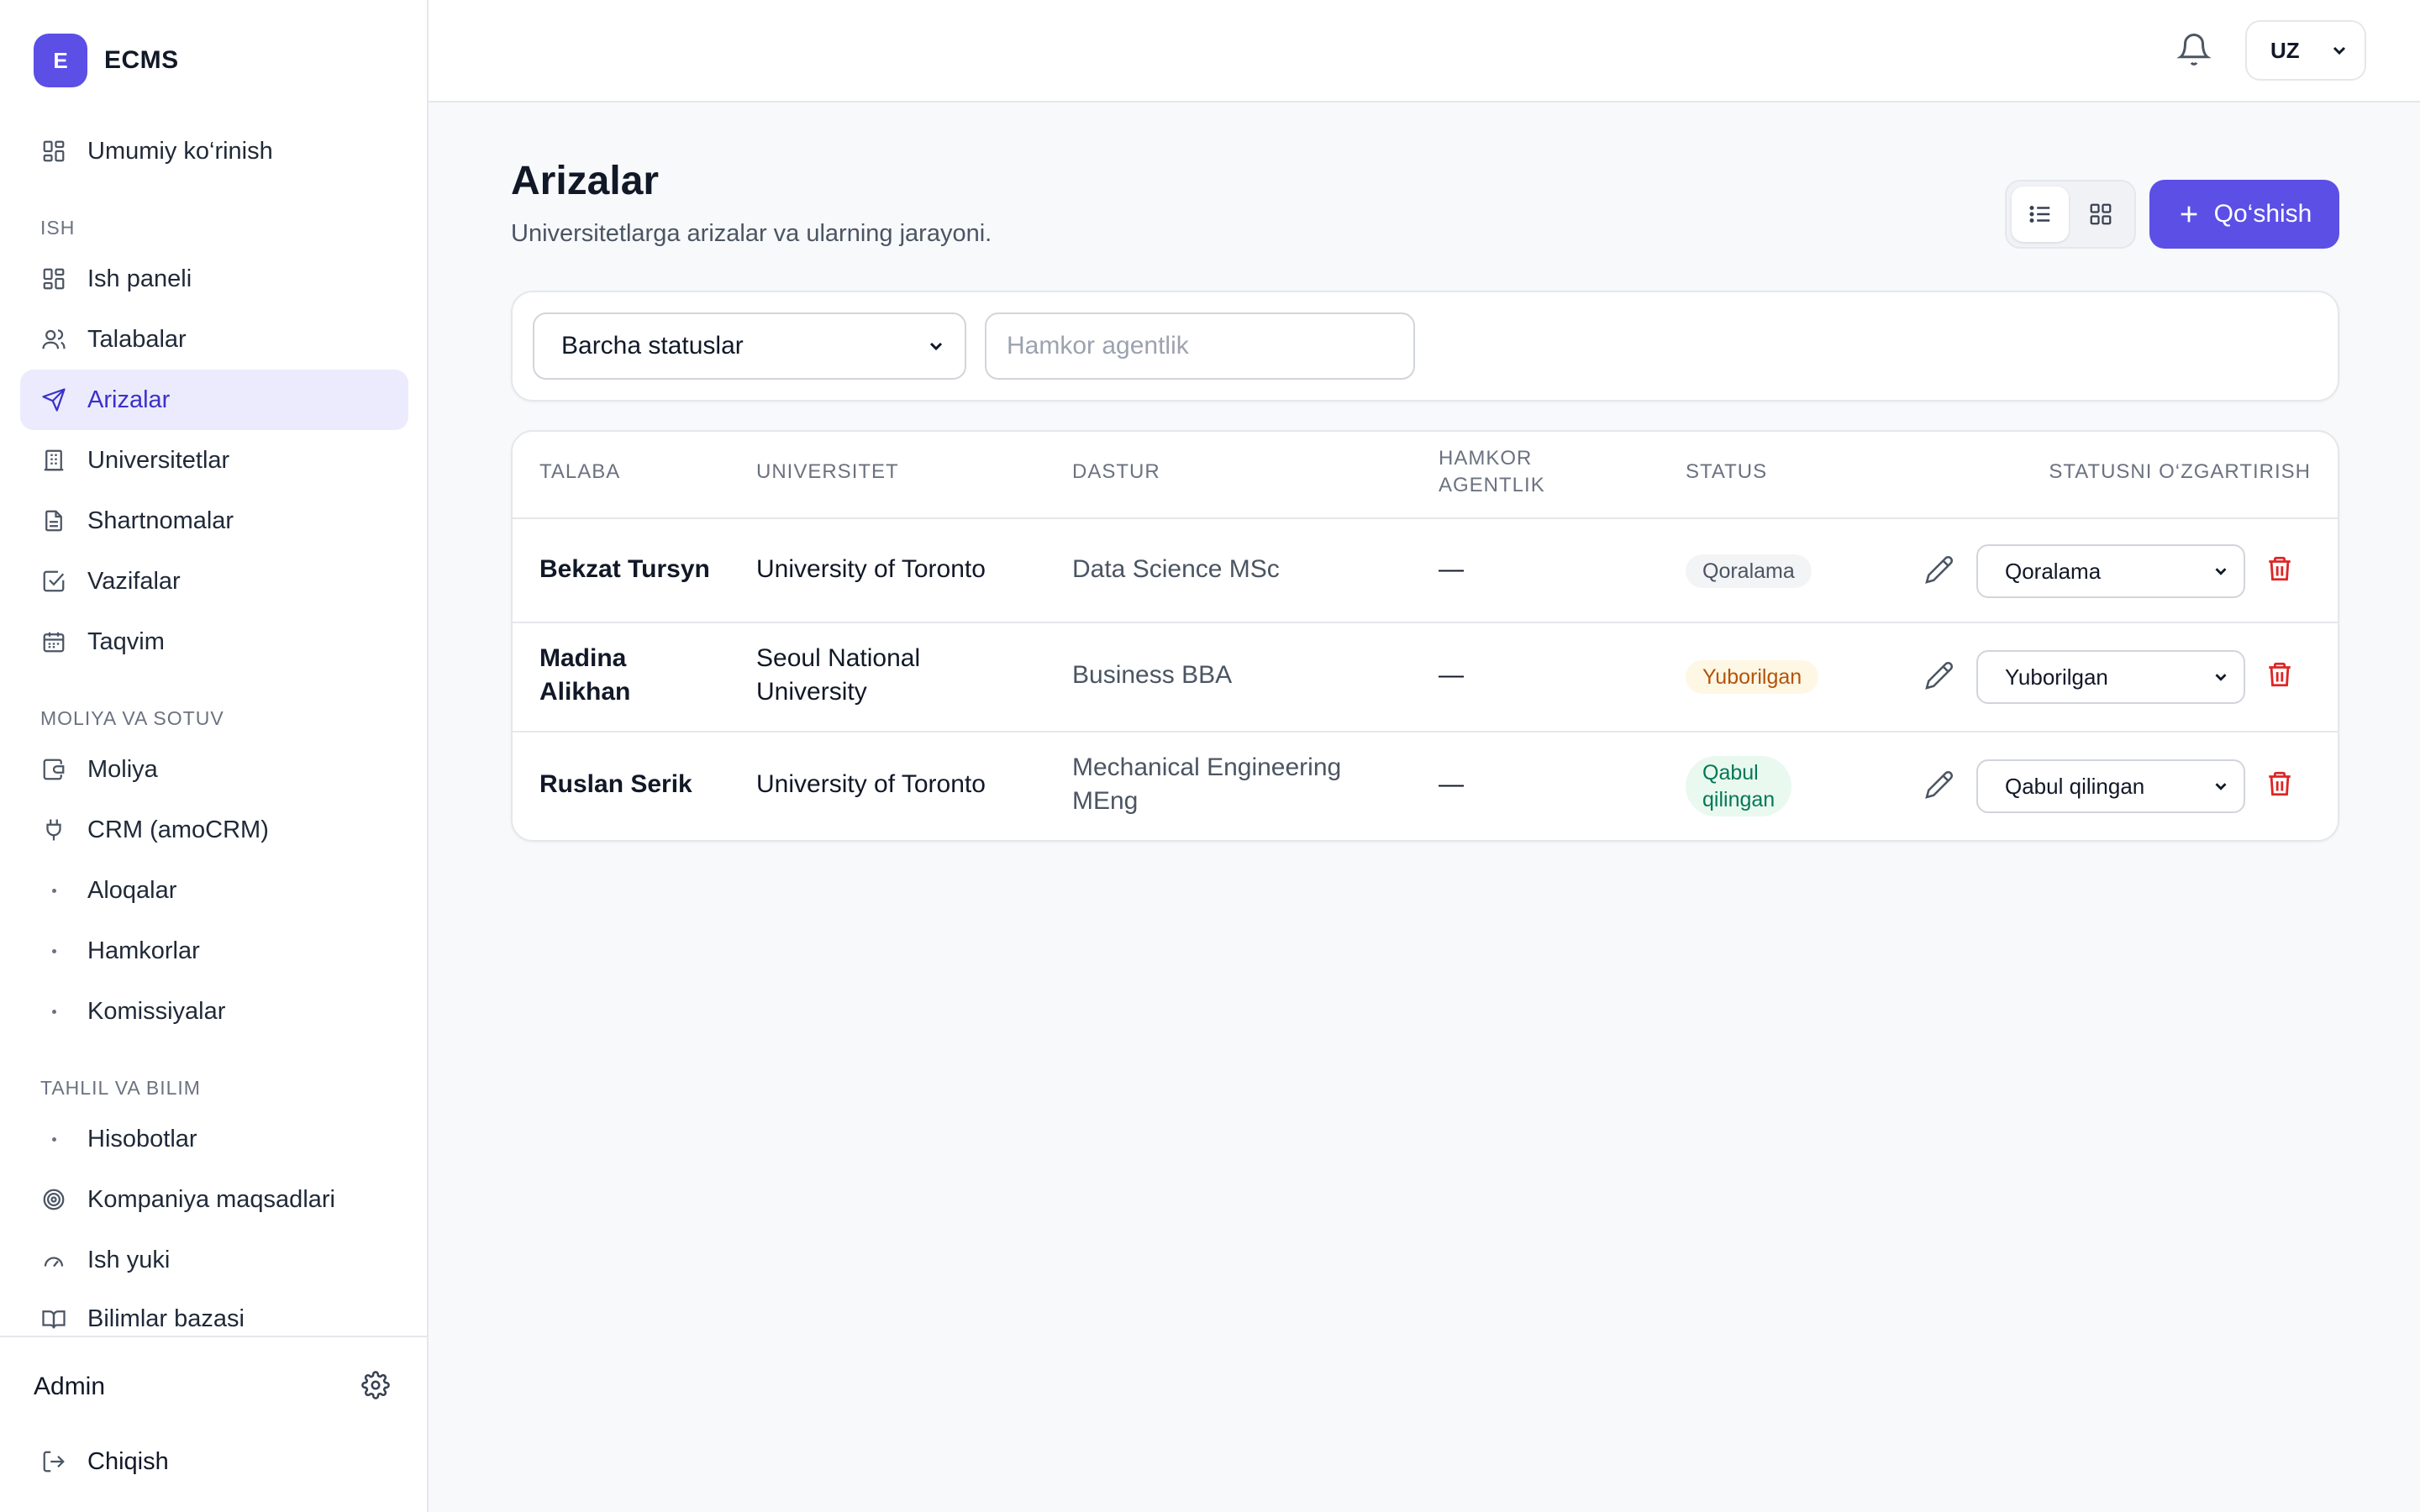 The image size is (2420, 1512). What do you see at coordinates (214, 581) in the screenshot?
I see `sidebar-item-tasks: Vazifalar` at bounding box center [214, 581].